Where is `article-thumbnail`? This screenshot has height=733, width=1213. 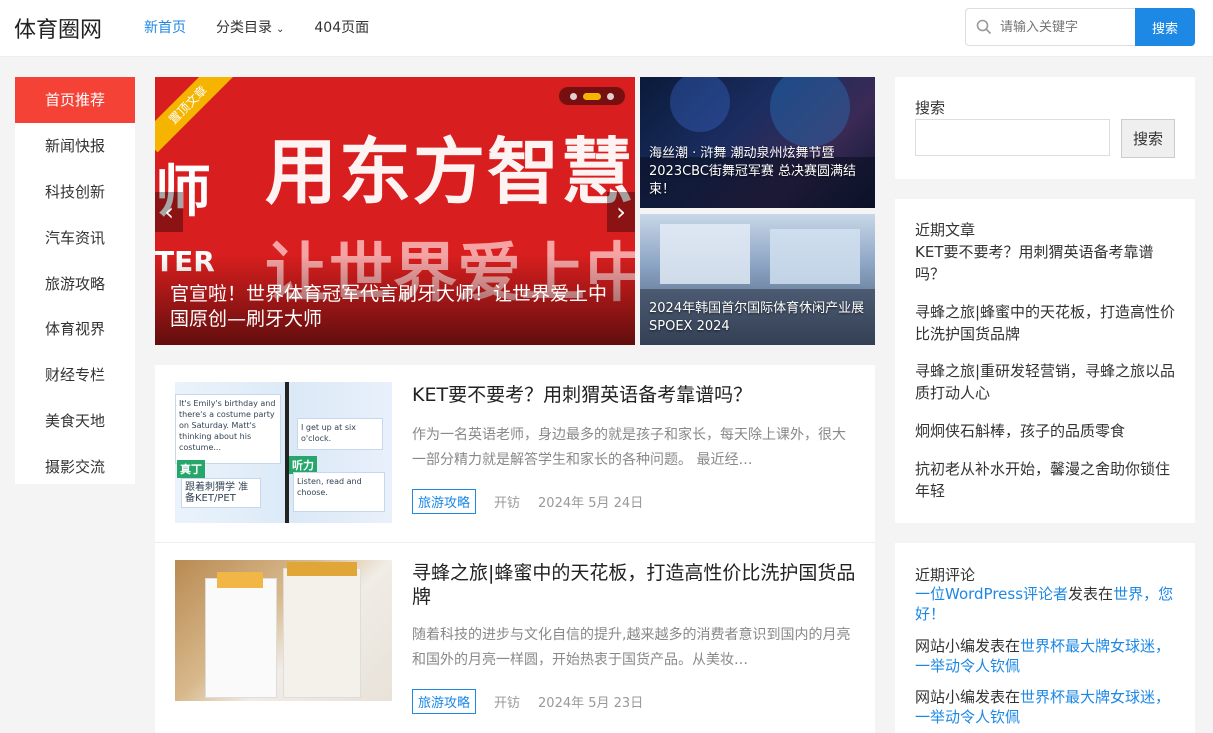
article-thumbnail is located at coordinates (283, 630).